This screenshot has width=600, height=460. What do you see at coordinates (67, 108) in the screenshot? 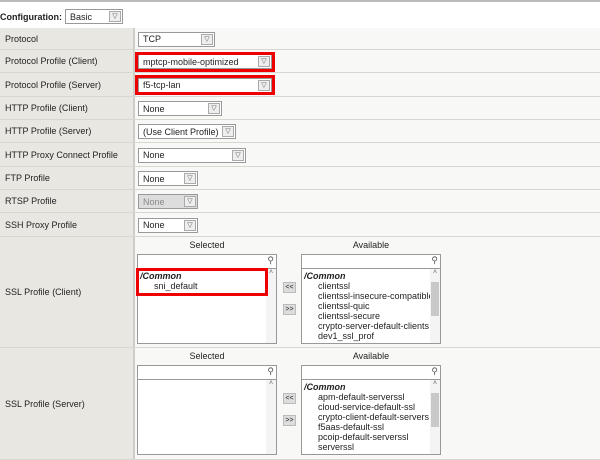
I see `http-profile-client-label: HTTP Profile (Client)` at bounding box center [67, 108].